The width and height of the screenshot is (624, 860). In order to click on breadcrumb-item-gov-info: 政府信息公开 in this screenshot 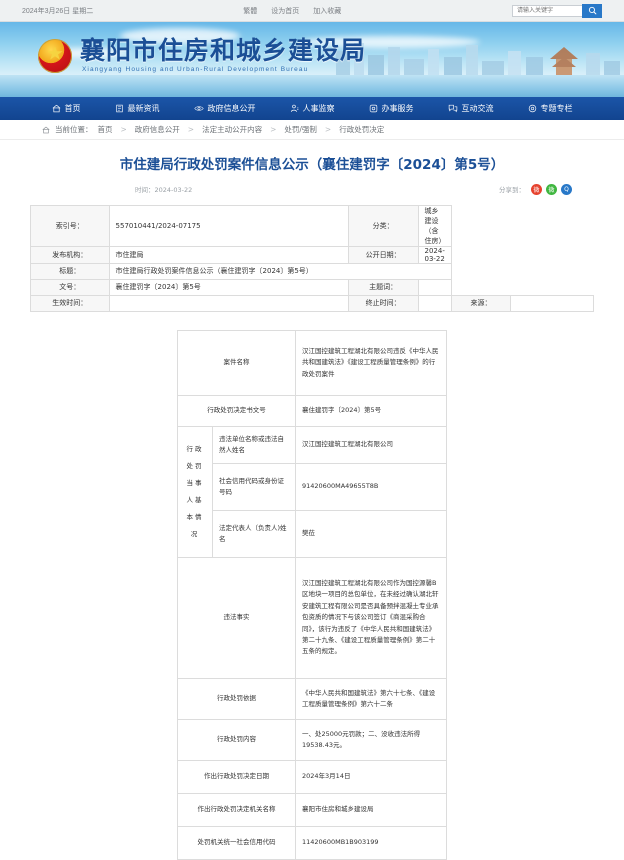, I will do `click(157, 129)`.